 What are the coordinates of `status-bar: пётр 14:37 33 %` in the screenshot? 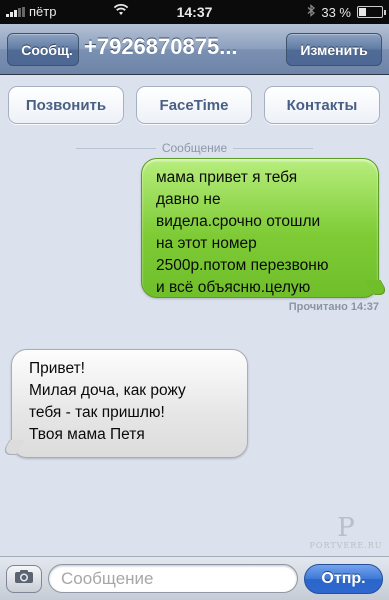 It's located at (194, 12).